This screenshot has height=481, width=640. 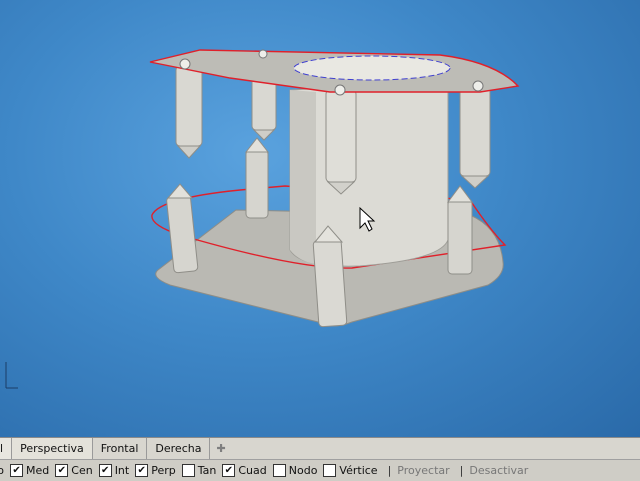 What do you see at coordinates (475, 137) in the screenshot?
I see `hanging-pillar-right` at bounding box center [475, 137].